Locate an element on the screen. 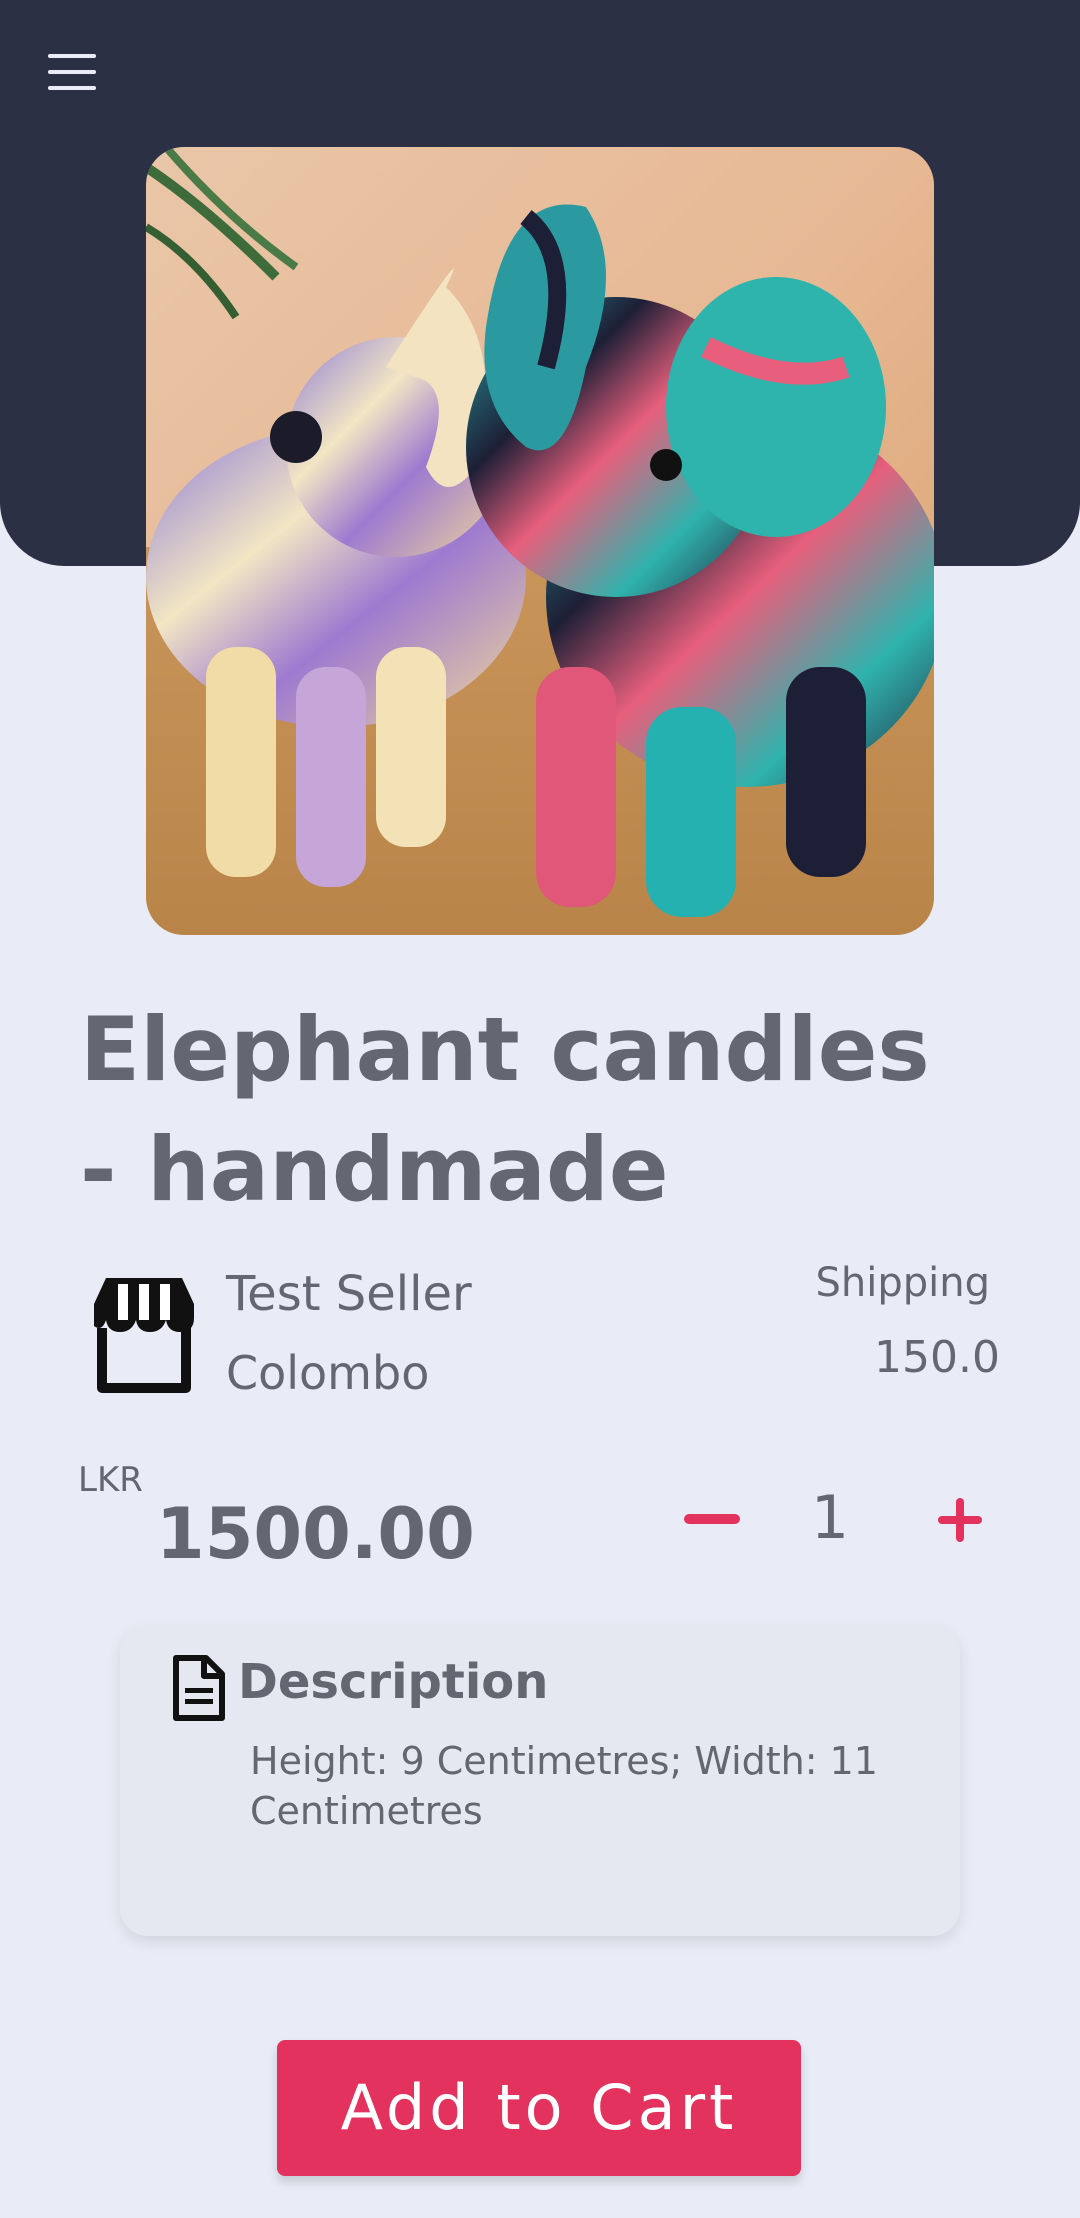 The width and height of the screenshot is (1080, 2218). product-title: Elephant candles - handmade is located at coordinates (505, 1109).